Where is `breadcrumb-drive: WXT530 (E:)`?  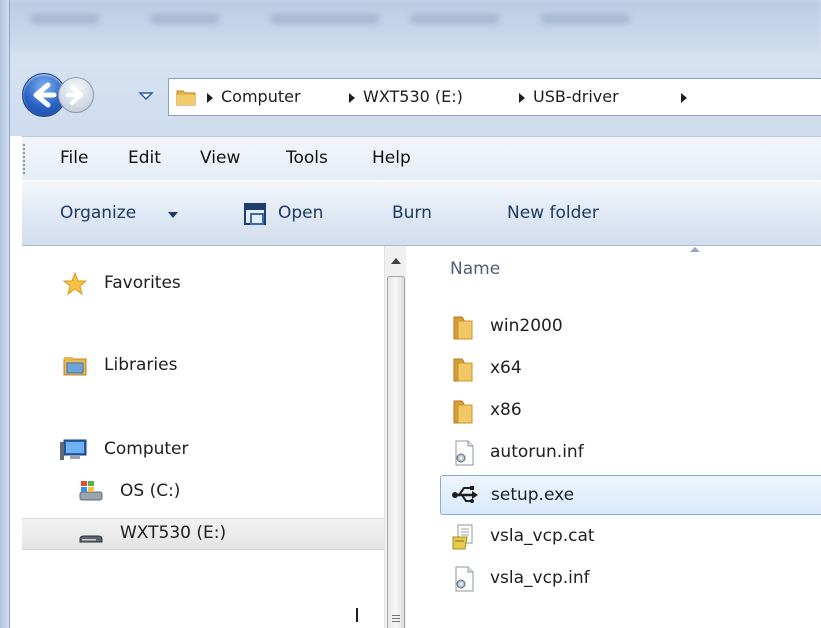
breadcrumb-drive: WXT530 (E:) is located at coordinates (413, 96).